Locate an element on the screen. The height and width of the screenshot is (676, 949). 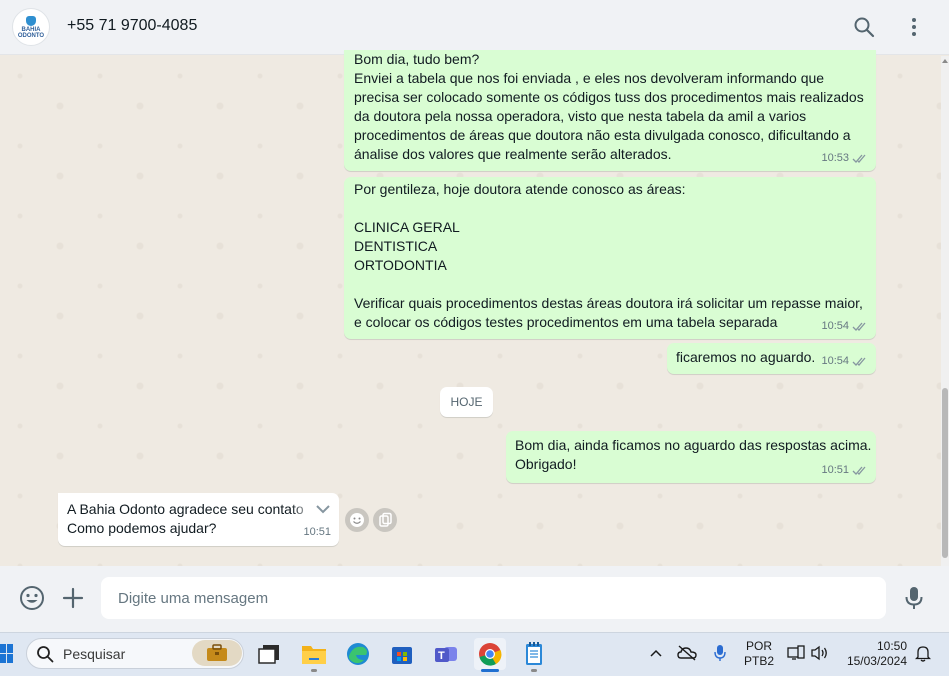
system-clock: 10:50 15/03/2024 is located at coordinates (875, 654).